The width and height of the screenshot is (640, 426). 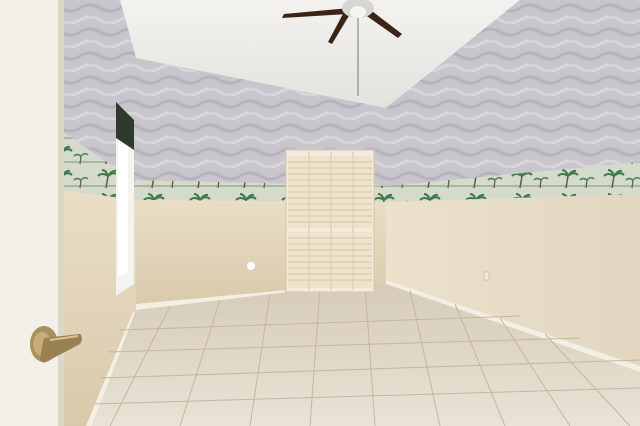 What do you see at coordinates (330, 221) in the screenshot?
I see `bifold-closet-door` at bounding box center [330, 221].